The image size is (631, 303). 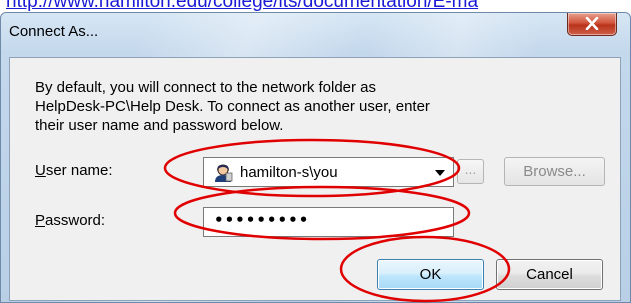 What do you see at coordinates (40, 220) in the screenshot?
I see `password-mnemonic: P` at bounding box center [40, 220].